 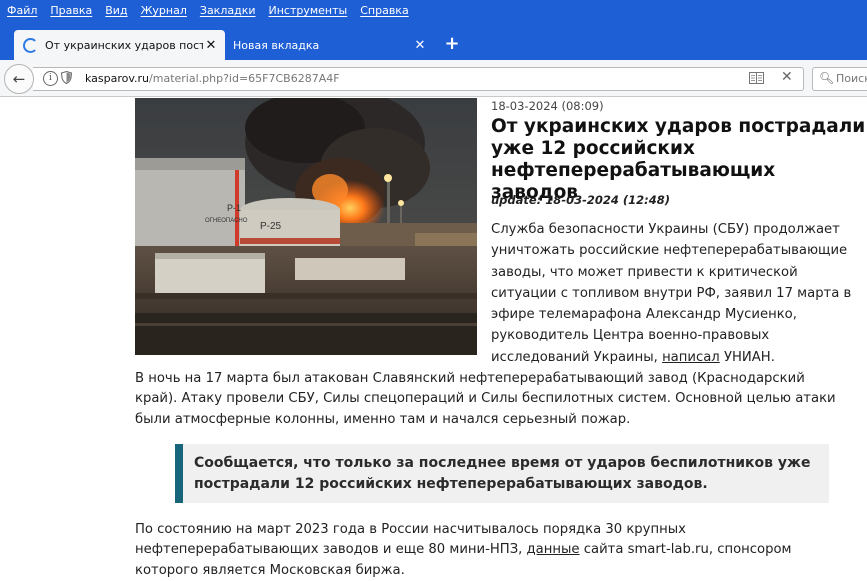 What do you see at coordinates (271, 226) in the screenshot?
I see `tank-label-p25: P-25` at bounding box center [271, 226].